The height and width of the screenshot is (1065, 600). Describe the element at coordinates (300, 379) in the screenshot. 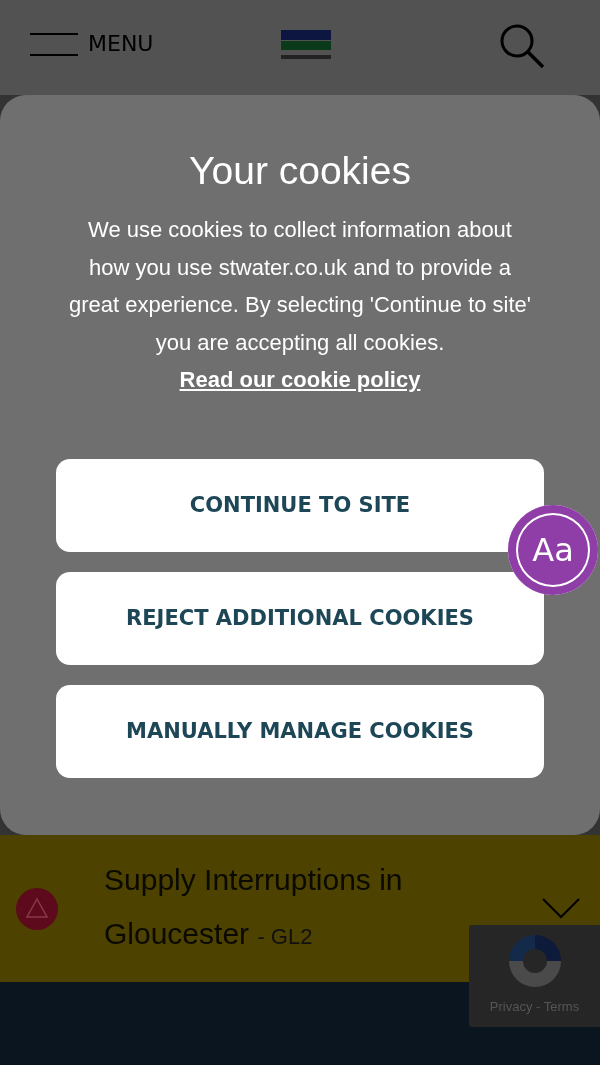

I see `cookie-policy-link: Read our cookie policy` at that location.